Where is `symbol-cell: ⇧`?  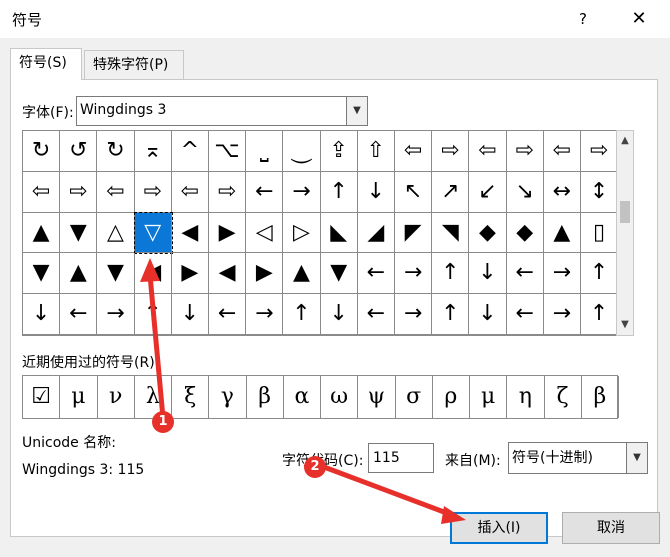
symbol-cell: ⇧ is located at coordinates (376, 151).